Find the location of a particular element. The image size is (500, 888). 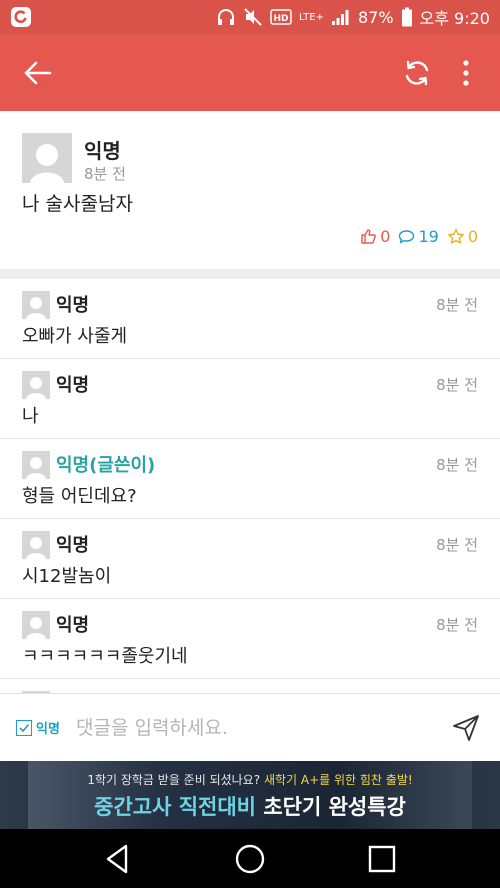

comment-body: 시12발놈이 is located at coordinates (67, 576).